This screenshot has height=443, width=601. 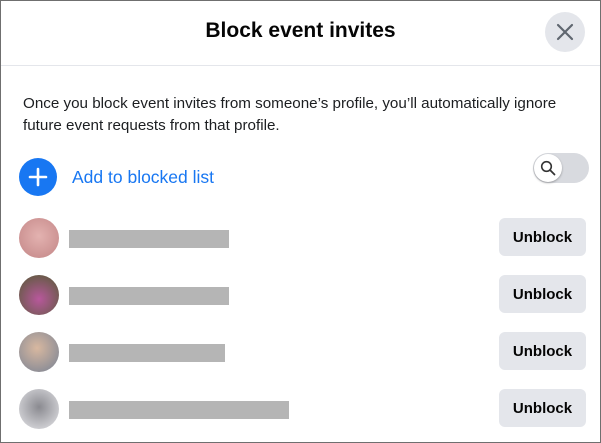 What do you see at coordinates (300, 30) in the screenshot?
I see `dialog-title: Block event invites` at bounding box center [300, 30].